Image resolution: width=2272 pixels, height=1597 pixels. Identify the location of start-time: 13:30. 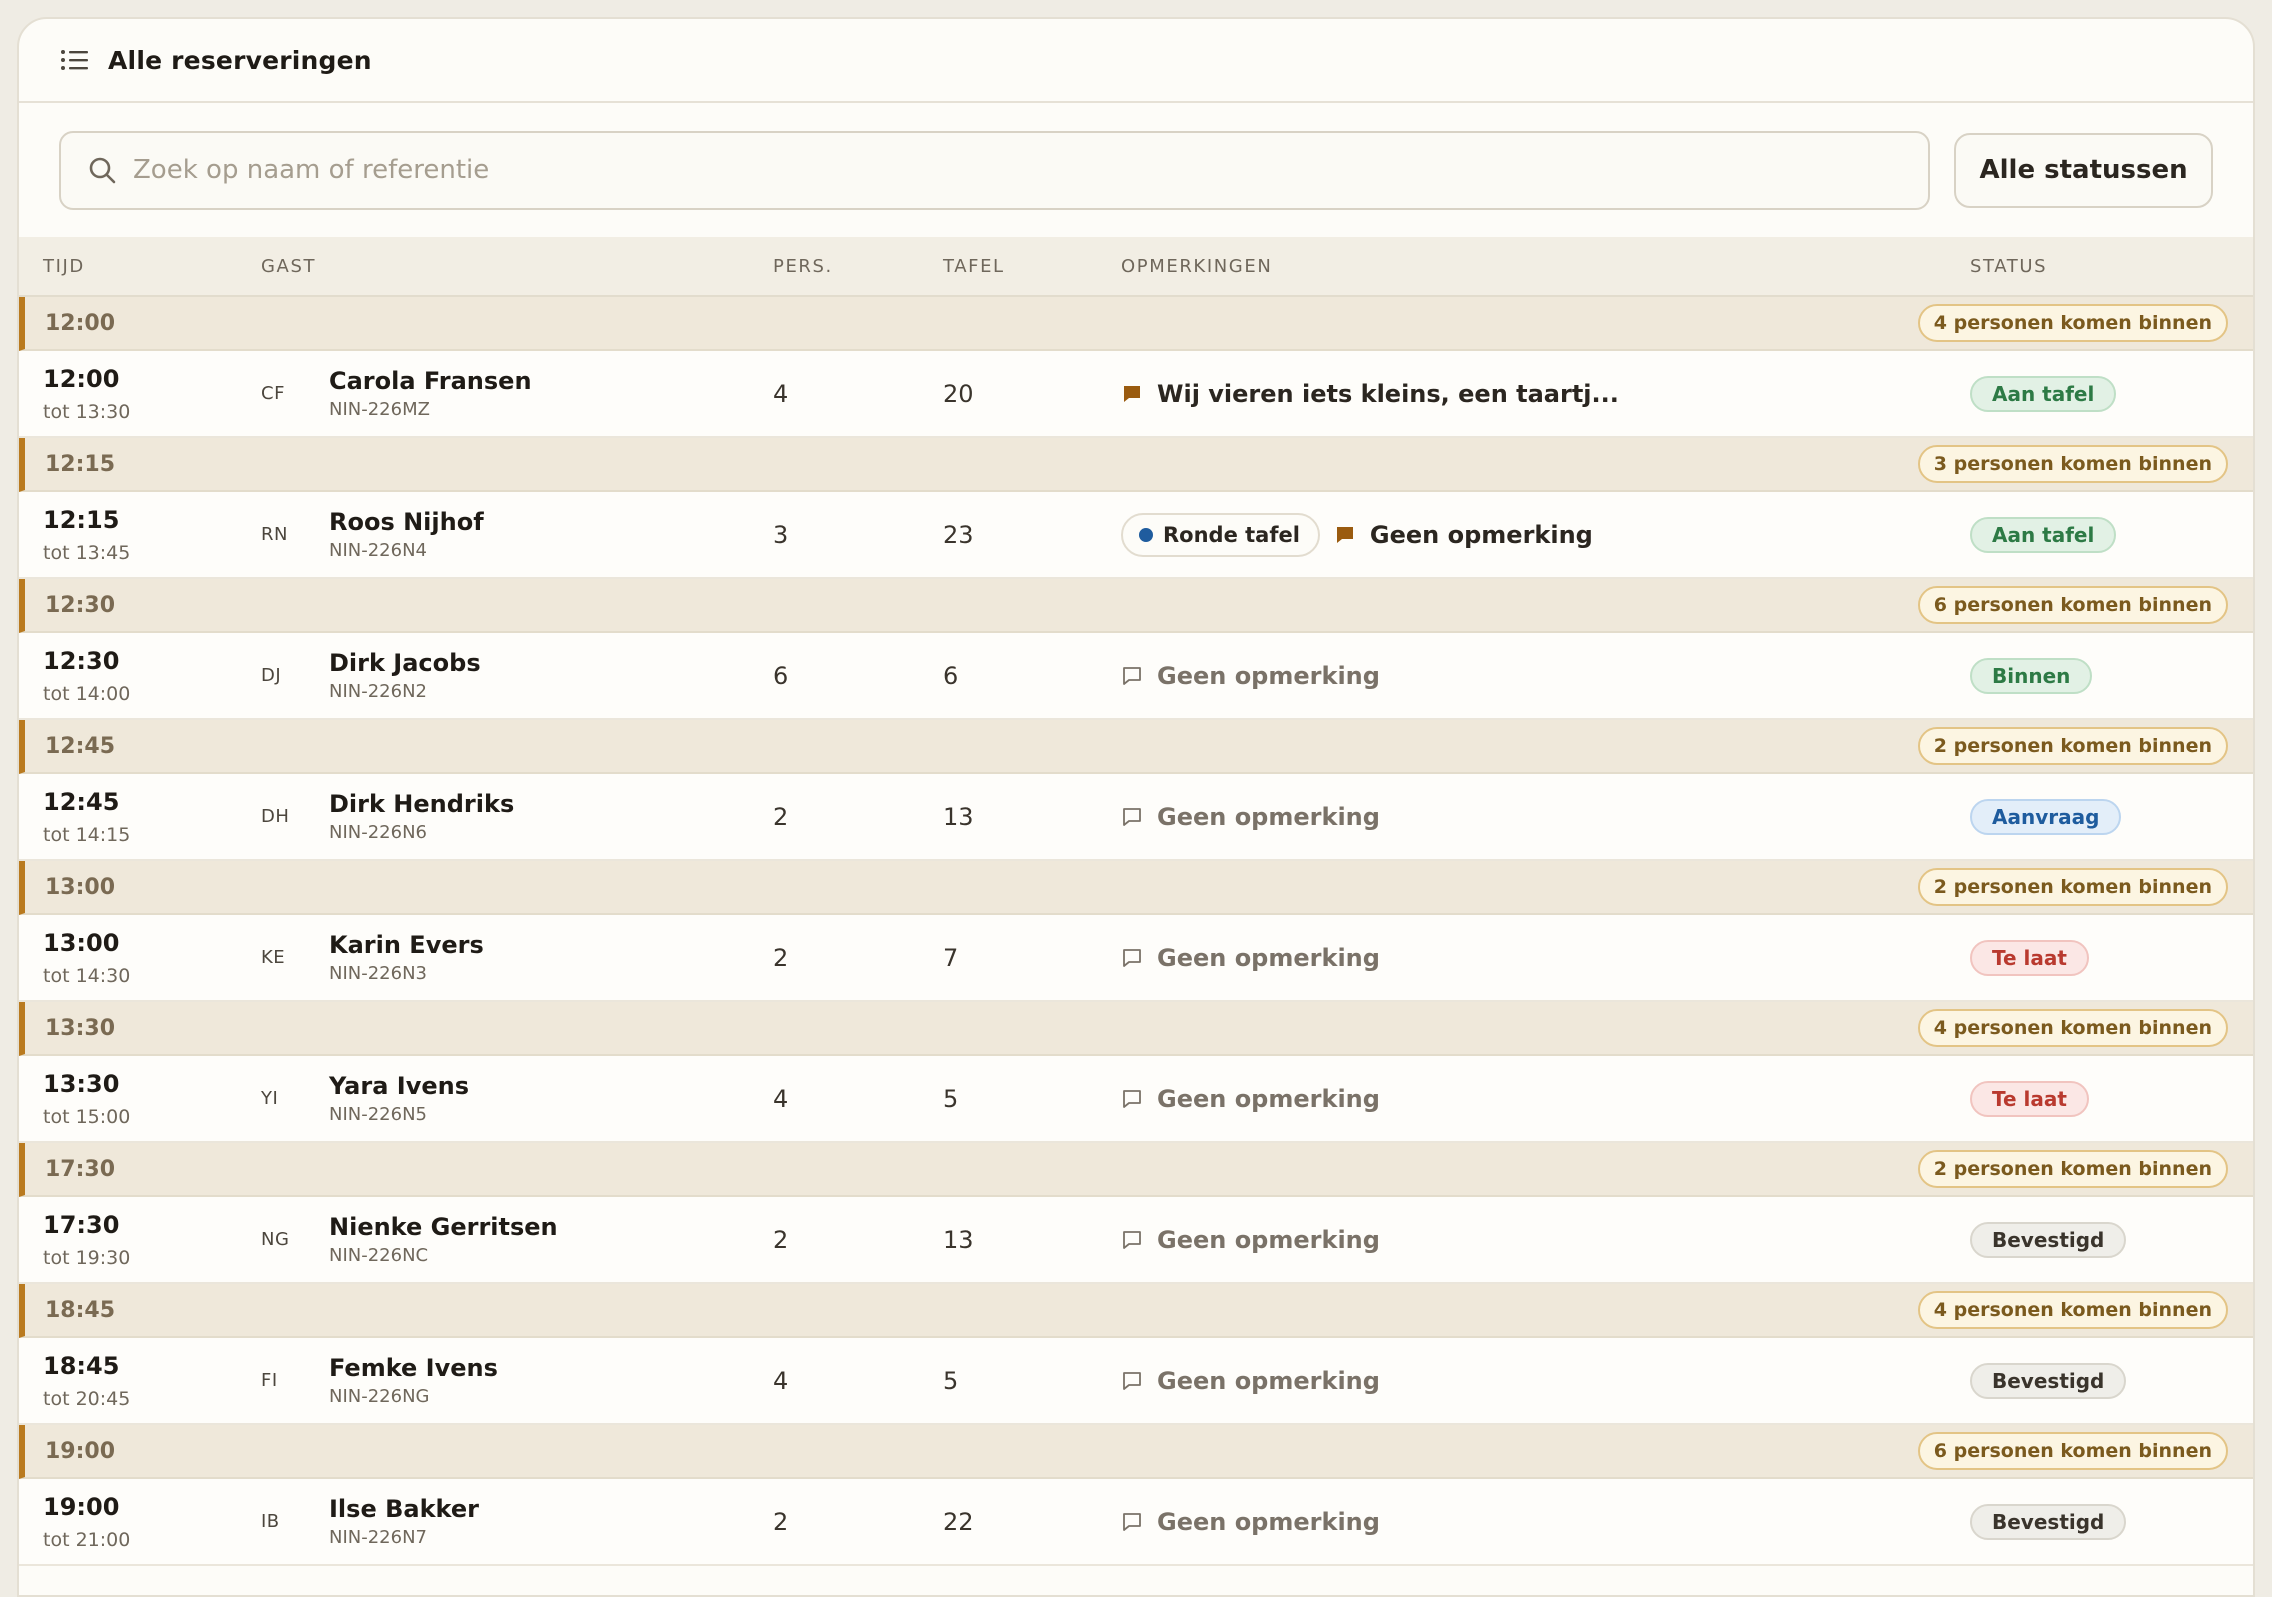
(81, 1083).